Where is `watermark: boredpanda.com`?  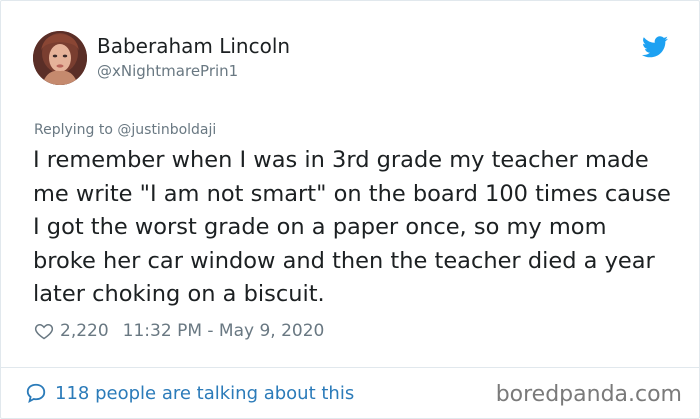
watermark: boredpanda.com is located at coordinates (588, 394).